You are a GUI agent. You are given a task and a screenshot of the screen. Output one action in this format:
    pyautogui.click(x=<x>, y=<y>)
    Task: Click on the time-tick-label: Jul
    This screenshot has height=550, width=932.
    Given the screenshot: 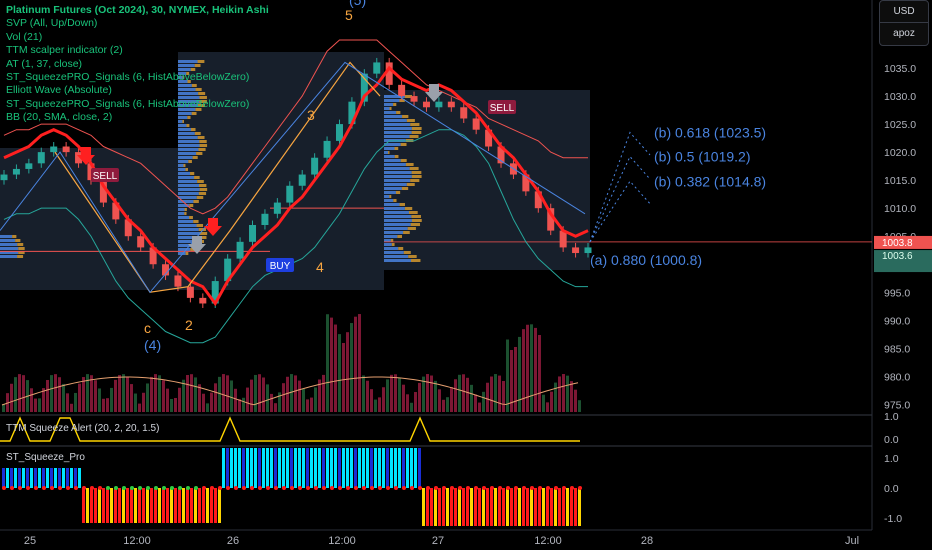 What is the action you would take?
    pyautogui.click(x=852, y=541)
    